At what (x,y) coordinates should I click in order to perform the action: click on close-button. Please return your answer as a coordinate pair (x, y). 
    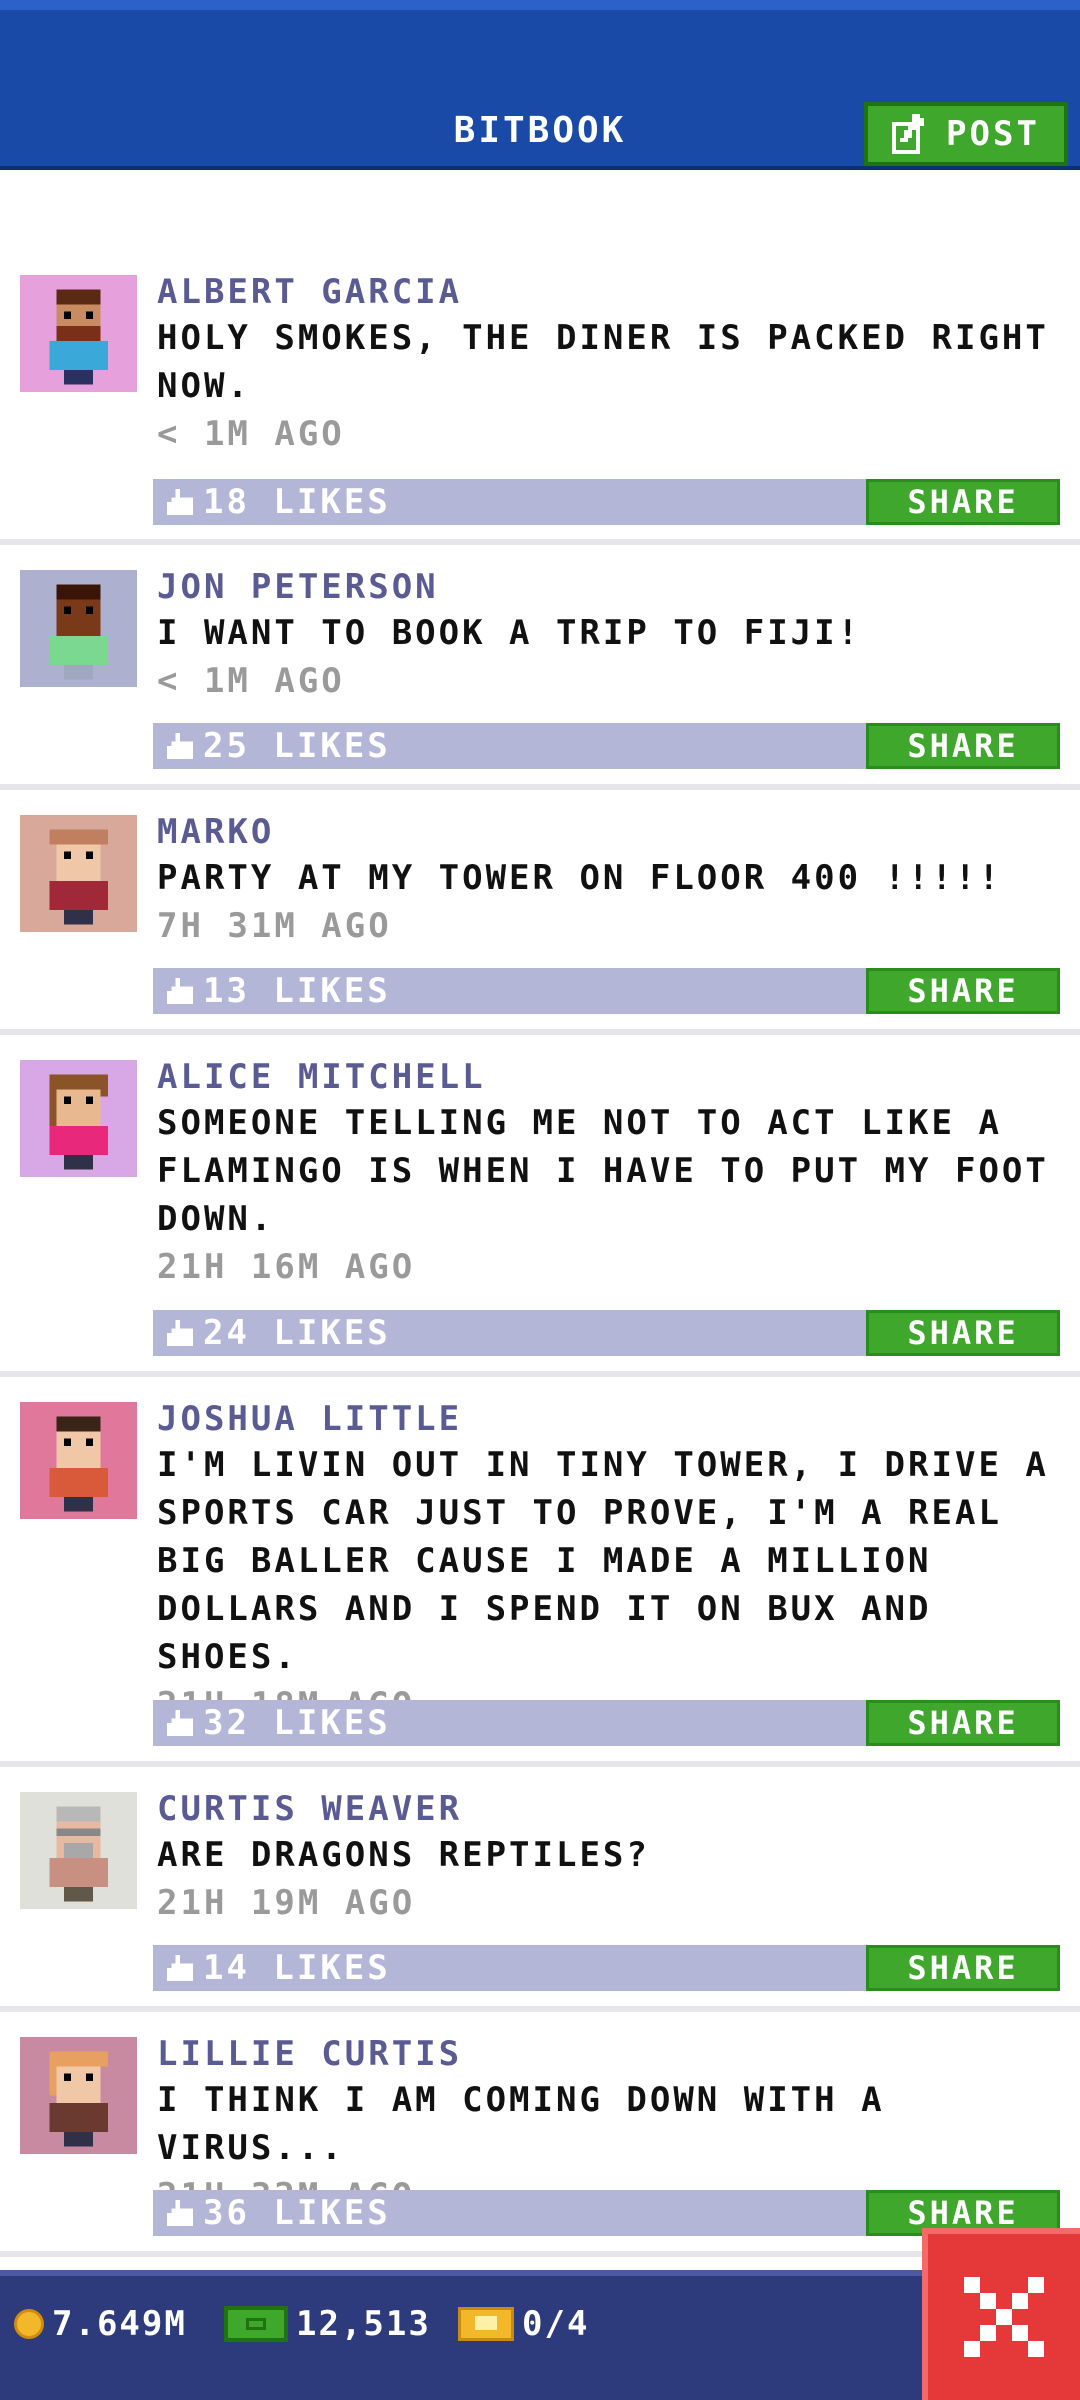
    Looking at the image, I should click on (1001, 2314).